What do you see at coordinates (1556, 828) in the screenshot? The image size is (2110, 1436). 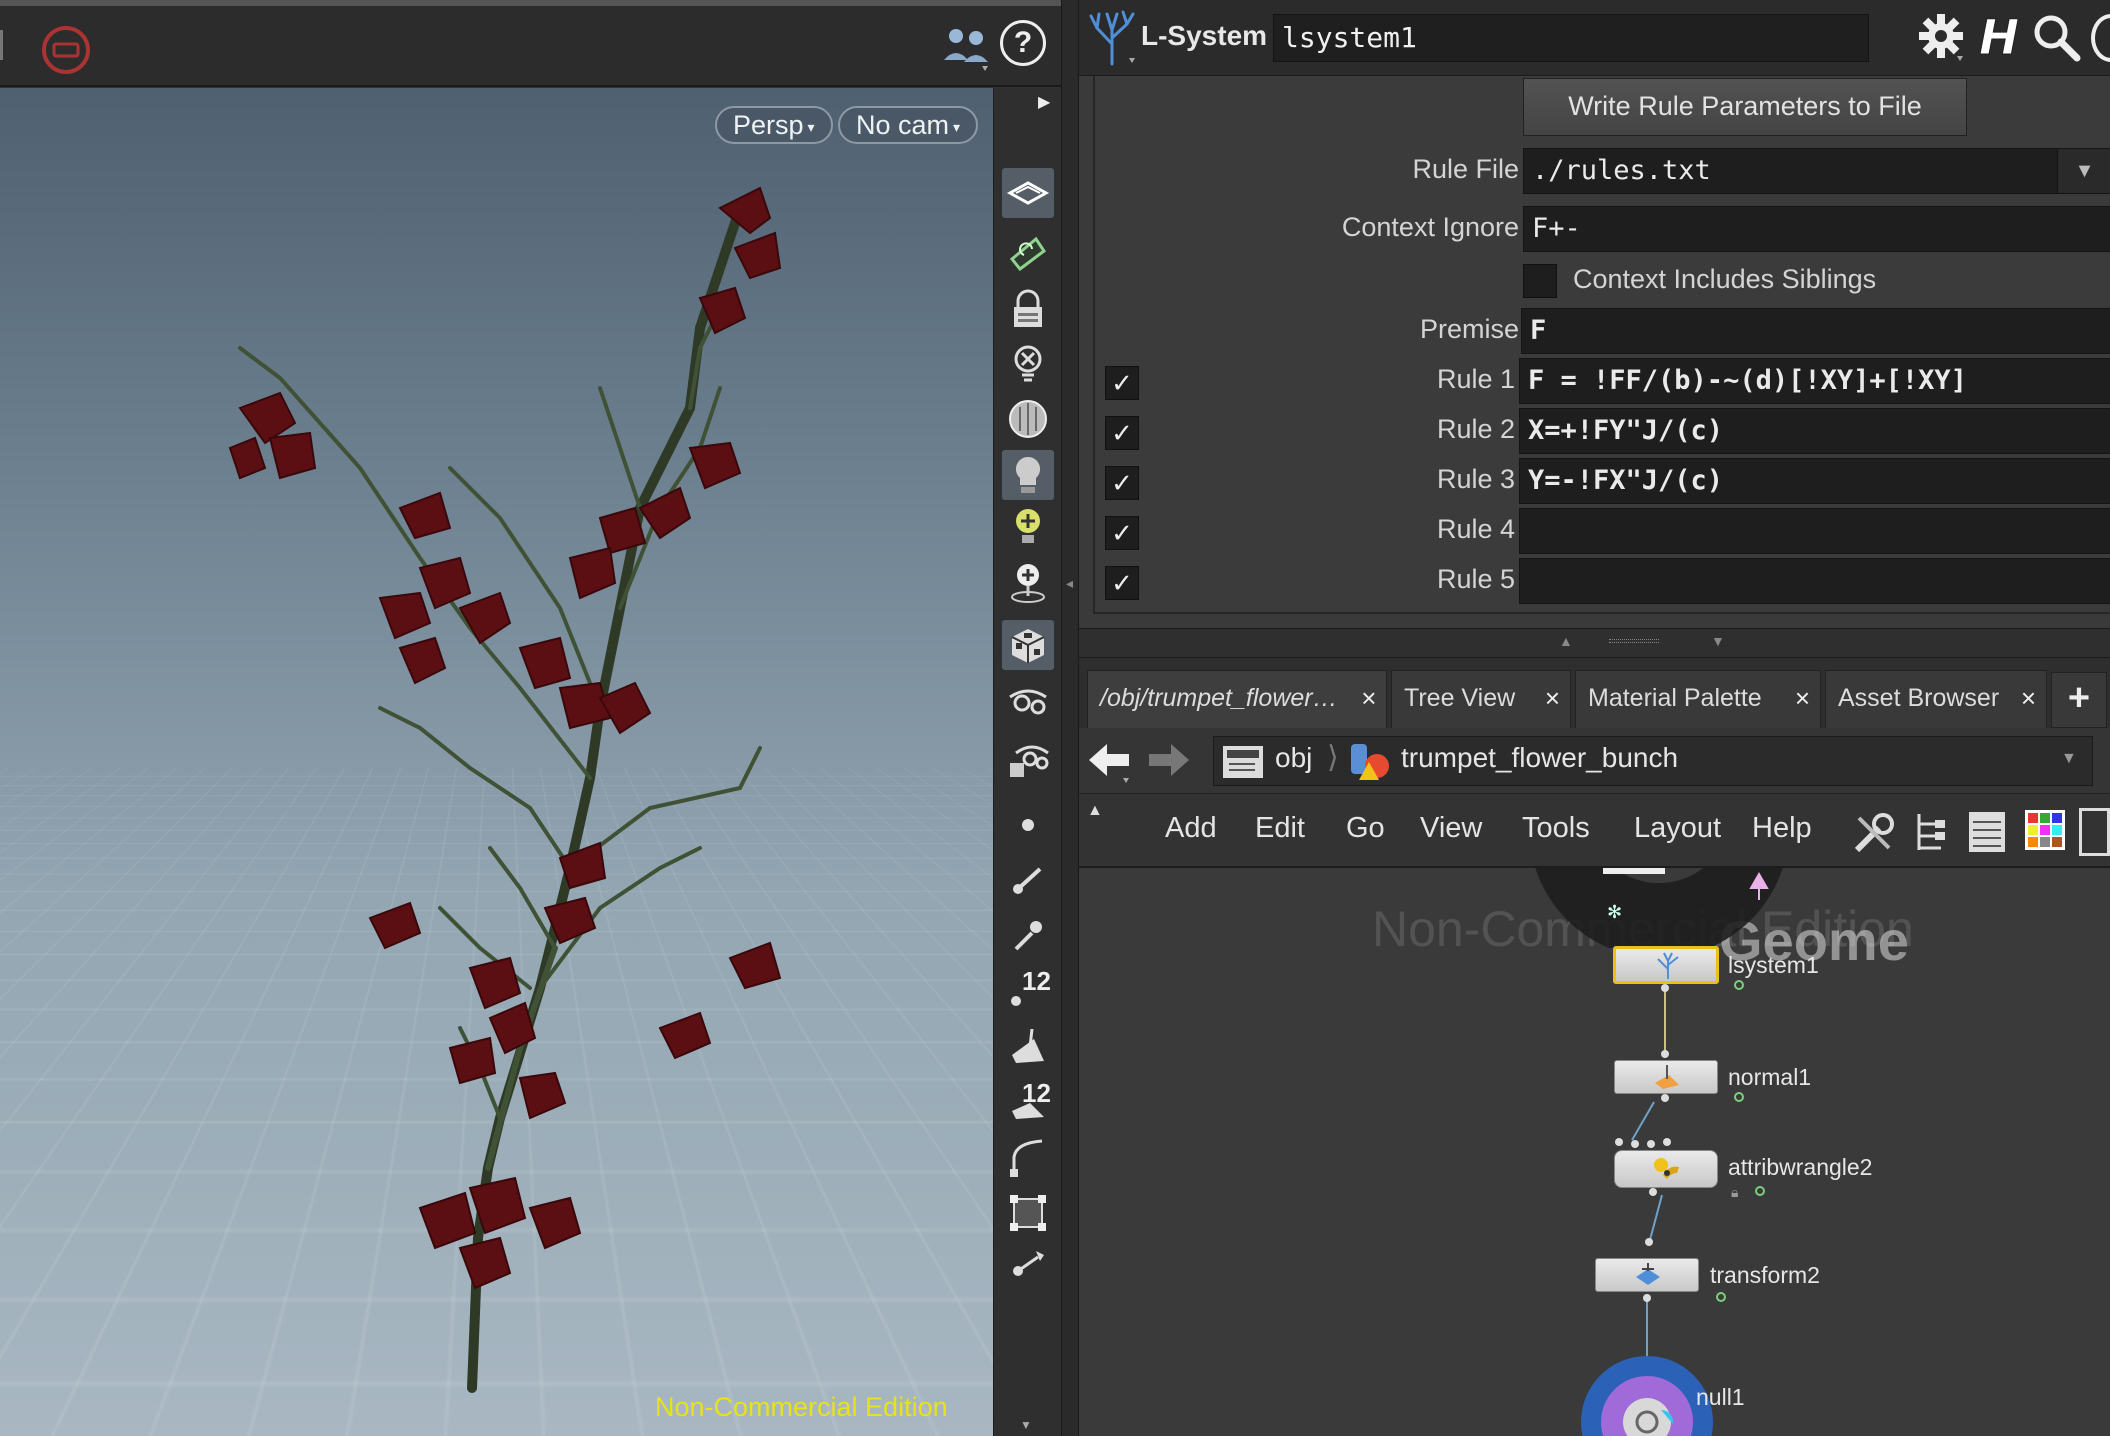 I see `menu-tools: Tools` at bounding box center [1556, 828].